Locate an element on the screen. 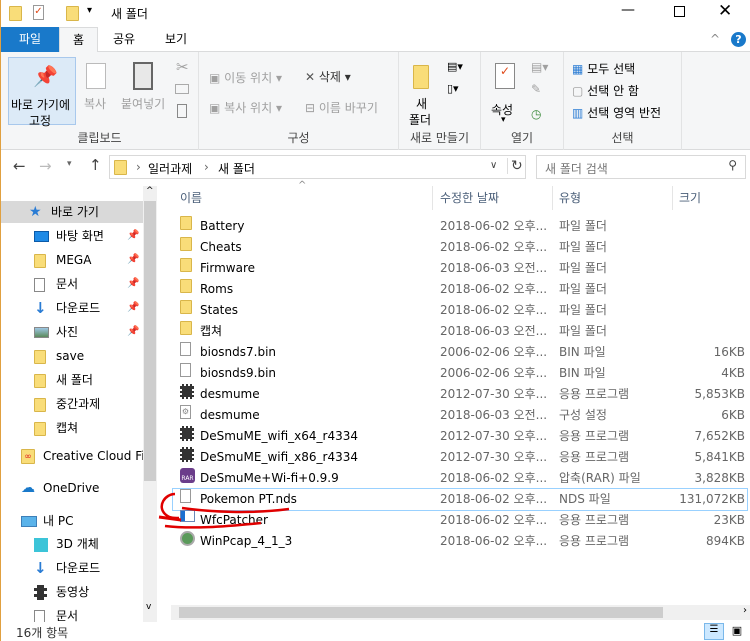 This screenshot has width=750, height=641. nav-item: ∞ Creative Cloud Fil is located at coordinates (72, 456).